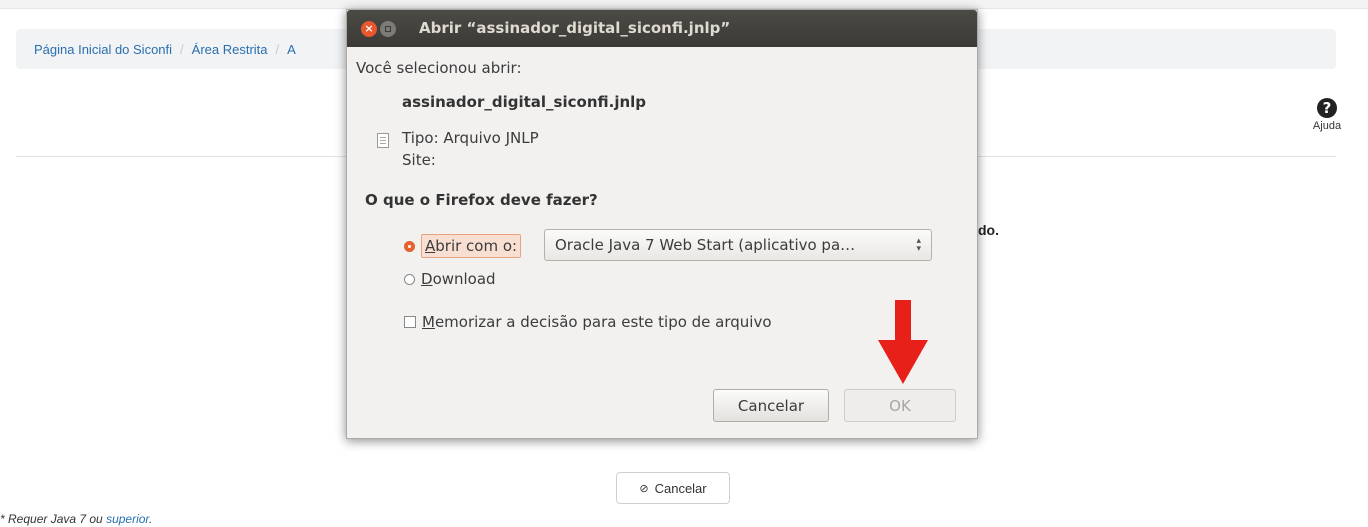  I want to click on breadcrumb-home-link: Página Inicial do Siconfi, so click(103, 49).